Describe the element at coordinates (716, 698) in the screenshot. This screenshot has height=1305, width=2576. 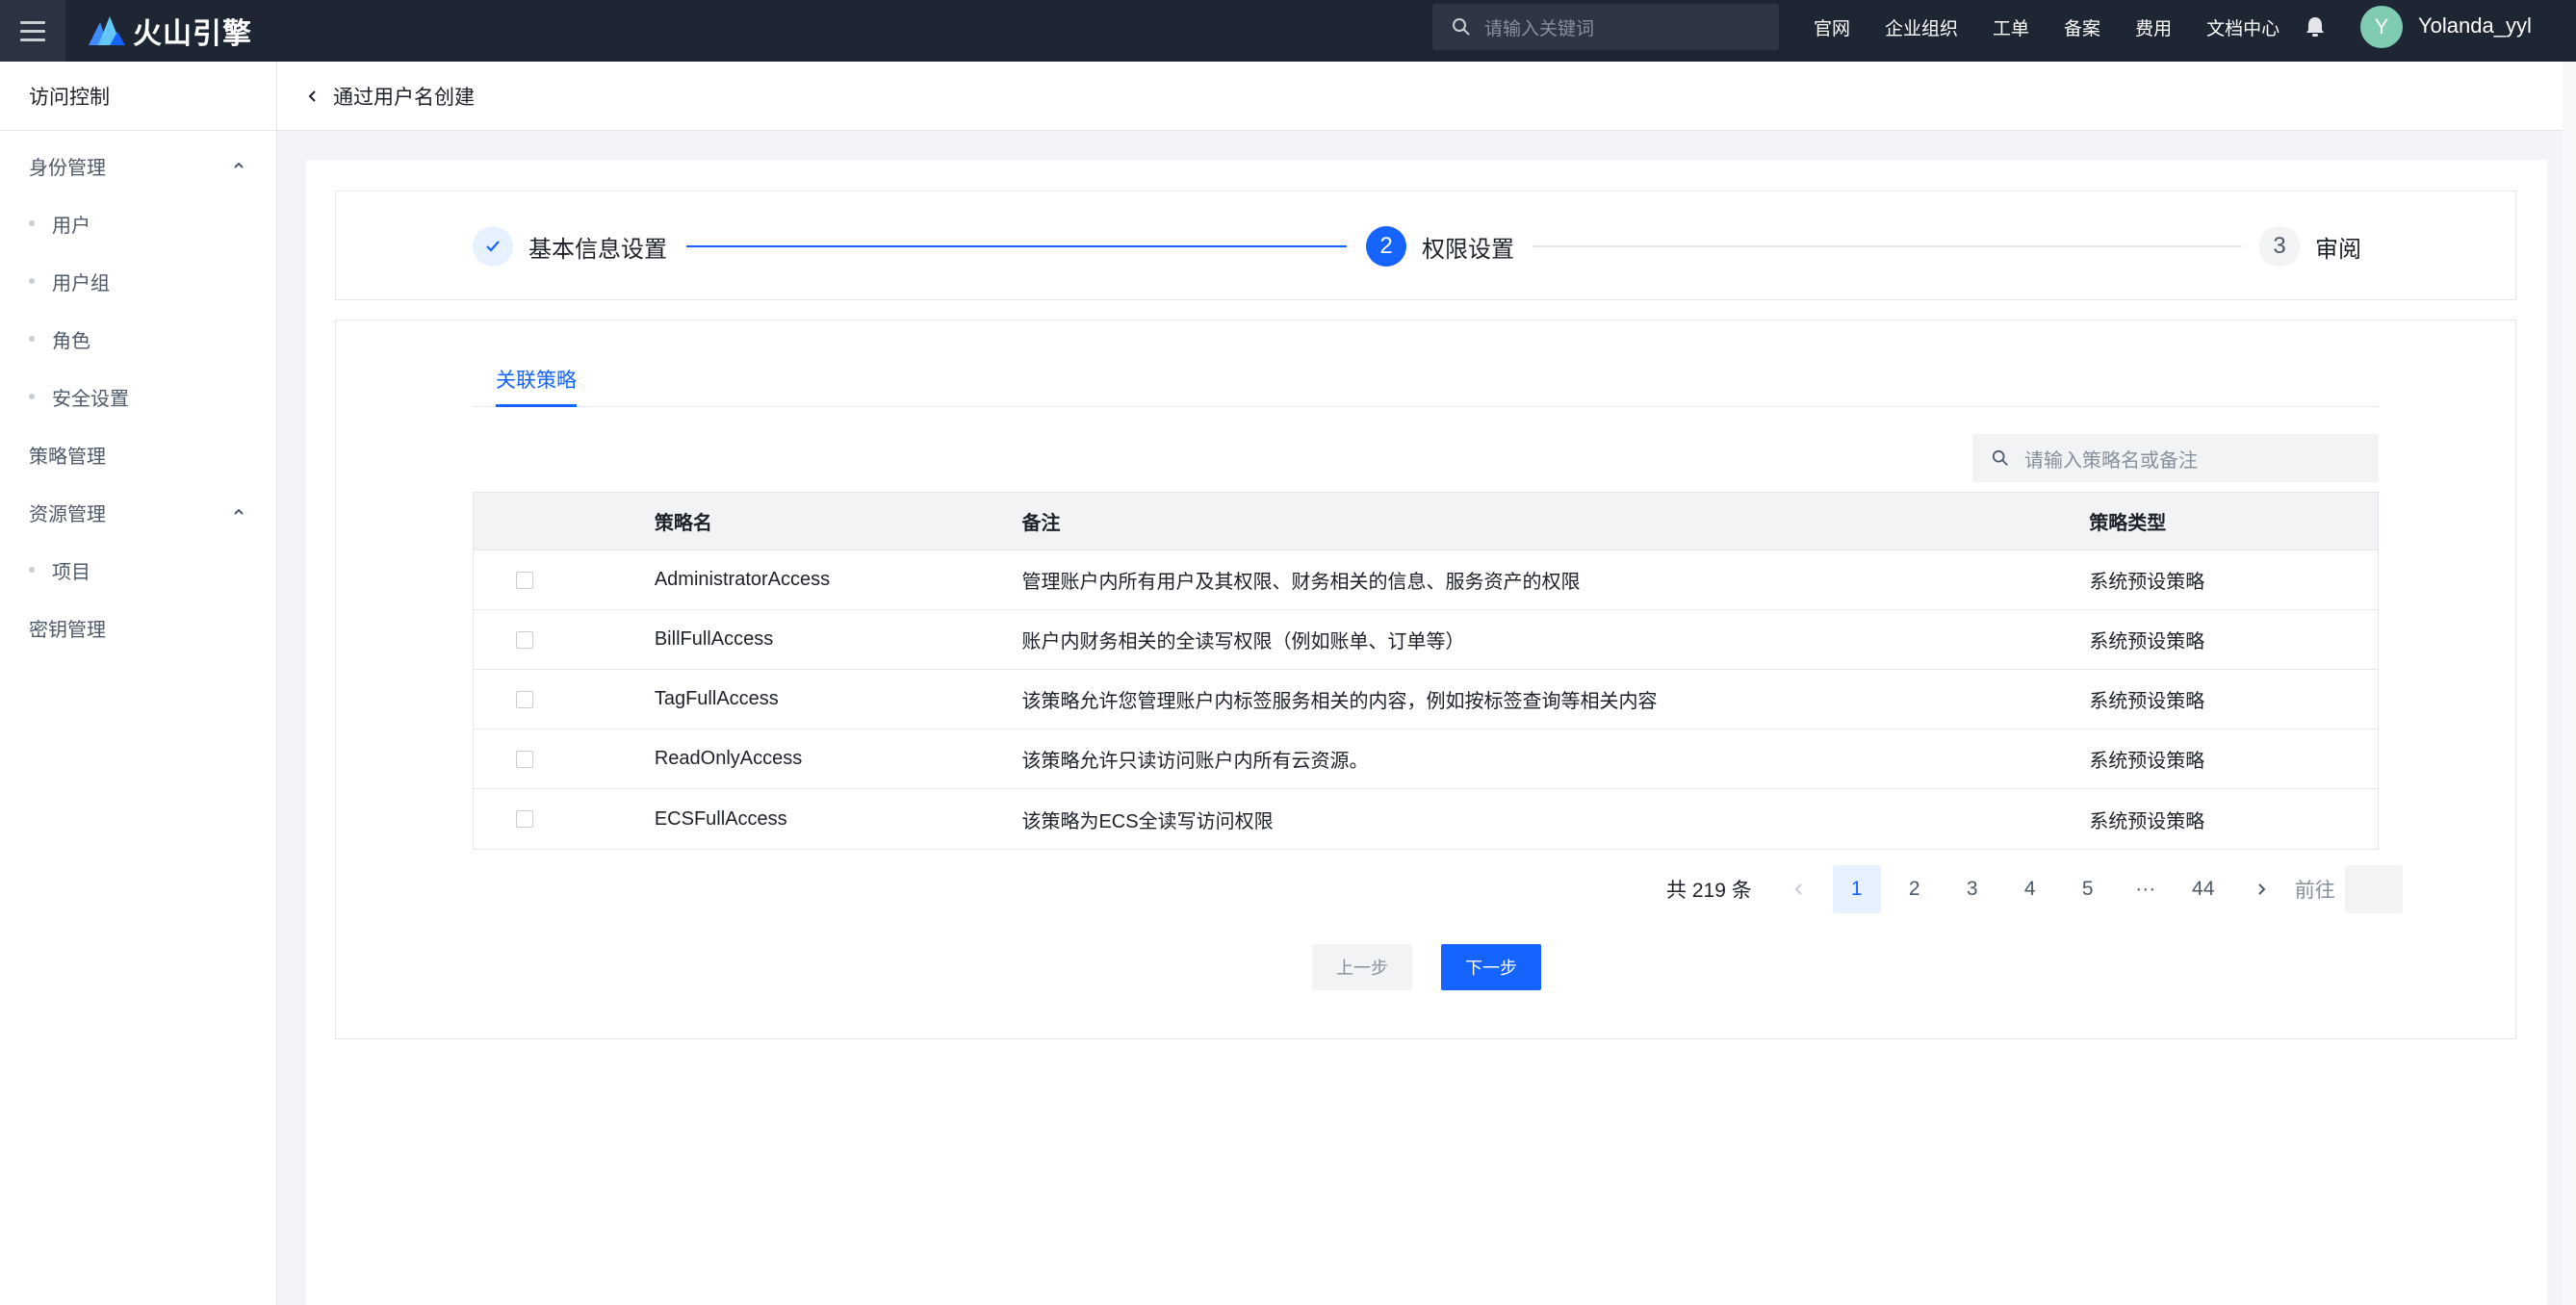
I see `policy-name: TagFullAccess` at that location.